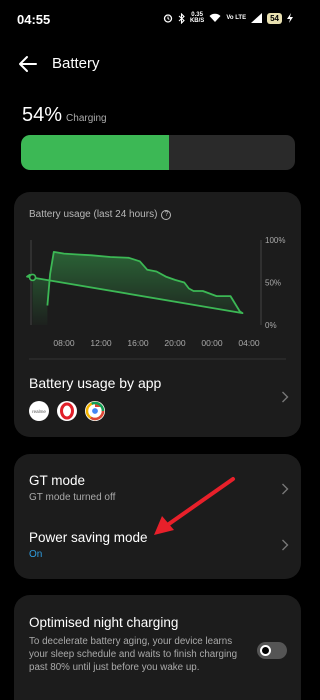 Image resolution: width=320 pixels, height=700 pixels. I want to click on power-saving-status: On, so click(36, 554).